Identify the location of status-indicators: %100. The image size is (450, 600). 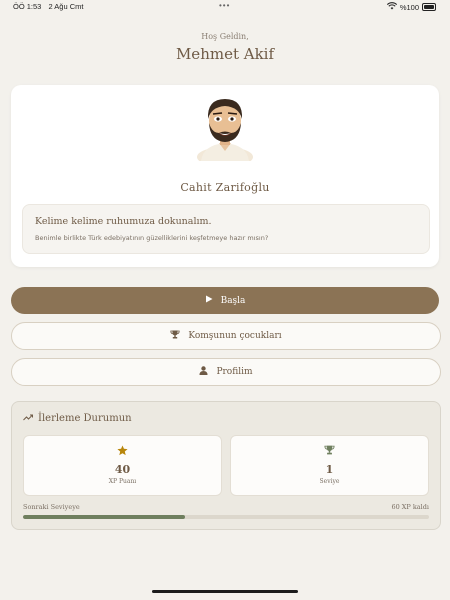
(411, 7).